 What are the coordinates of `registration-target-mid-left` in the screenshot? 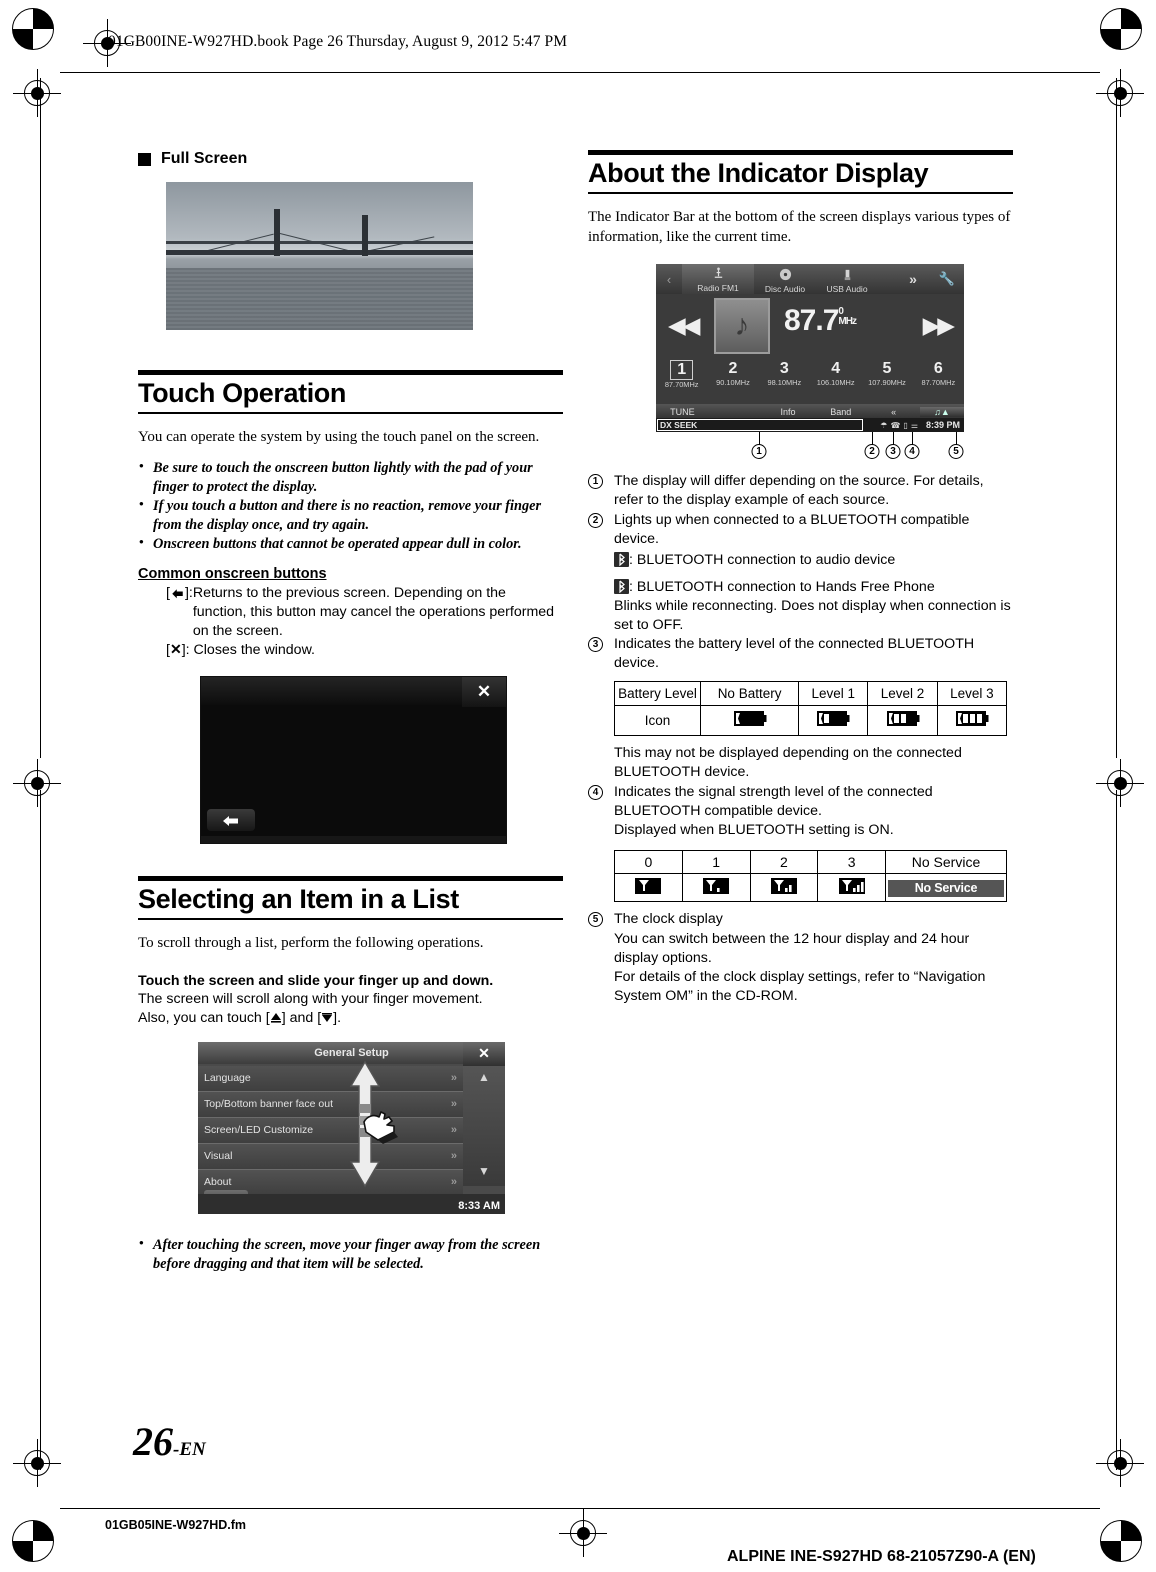 It's located at (37, 783).